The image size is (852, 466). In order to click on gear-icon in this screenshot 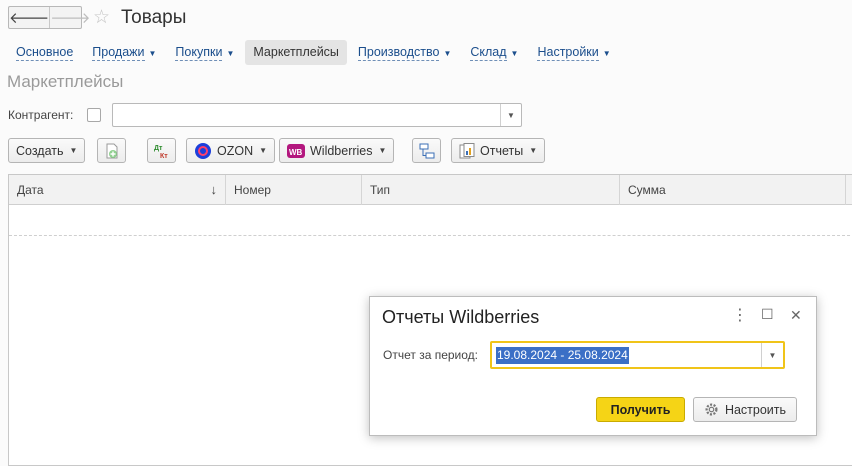, I will do `click(711, 409)`.